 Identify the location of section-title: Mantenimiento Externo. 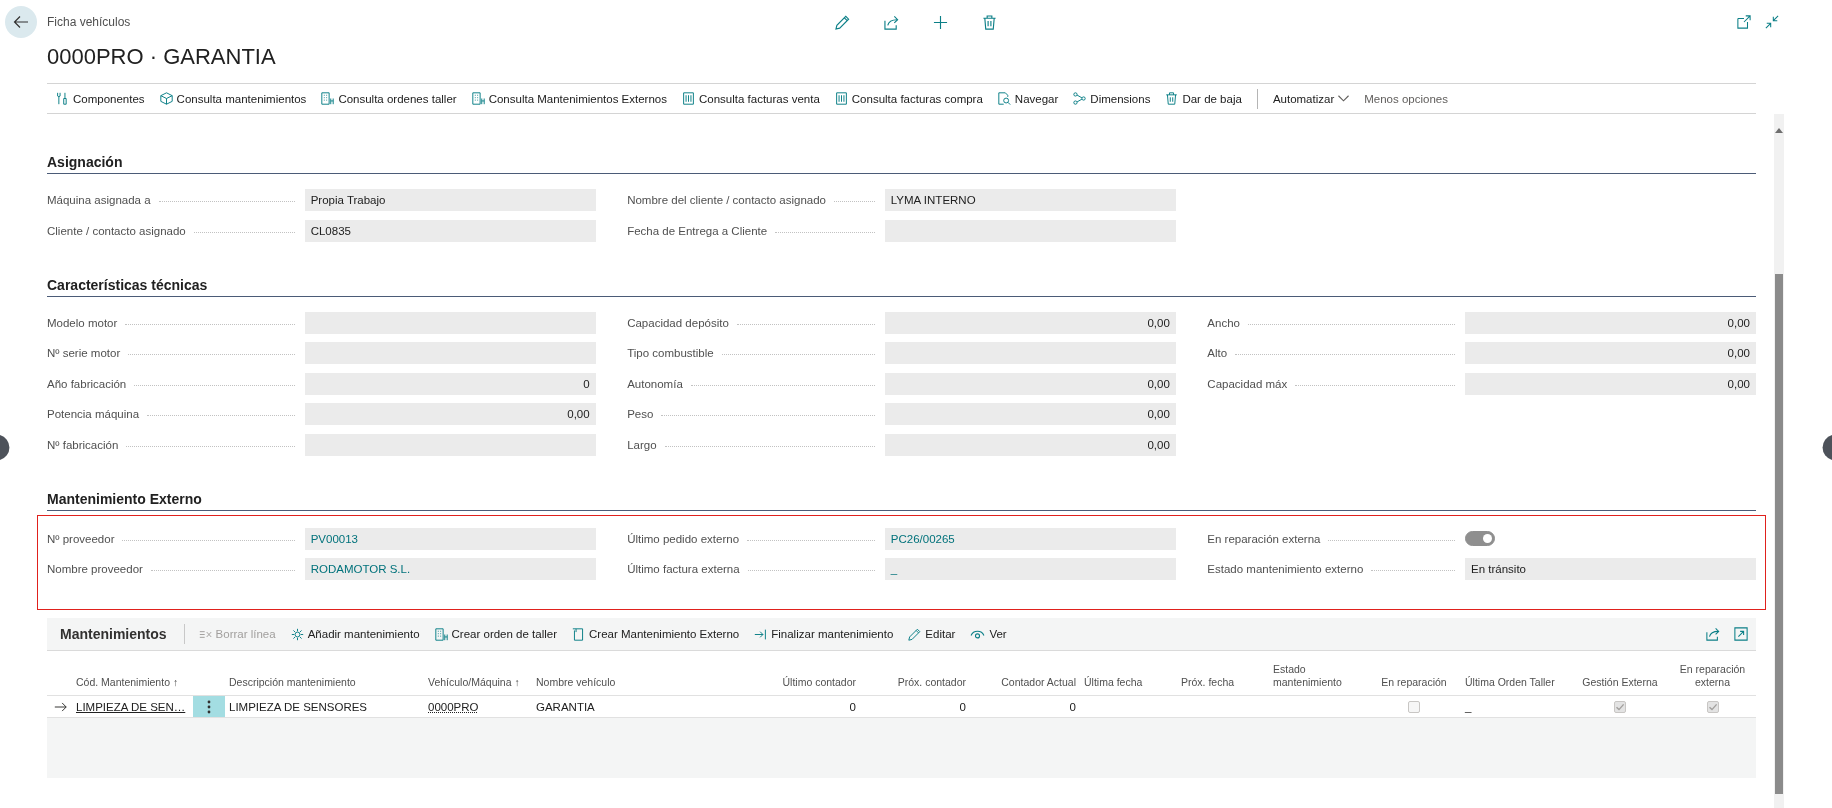
(124, 498).